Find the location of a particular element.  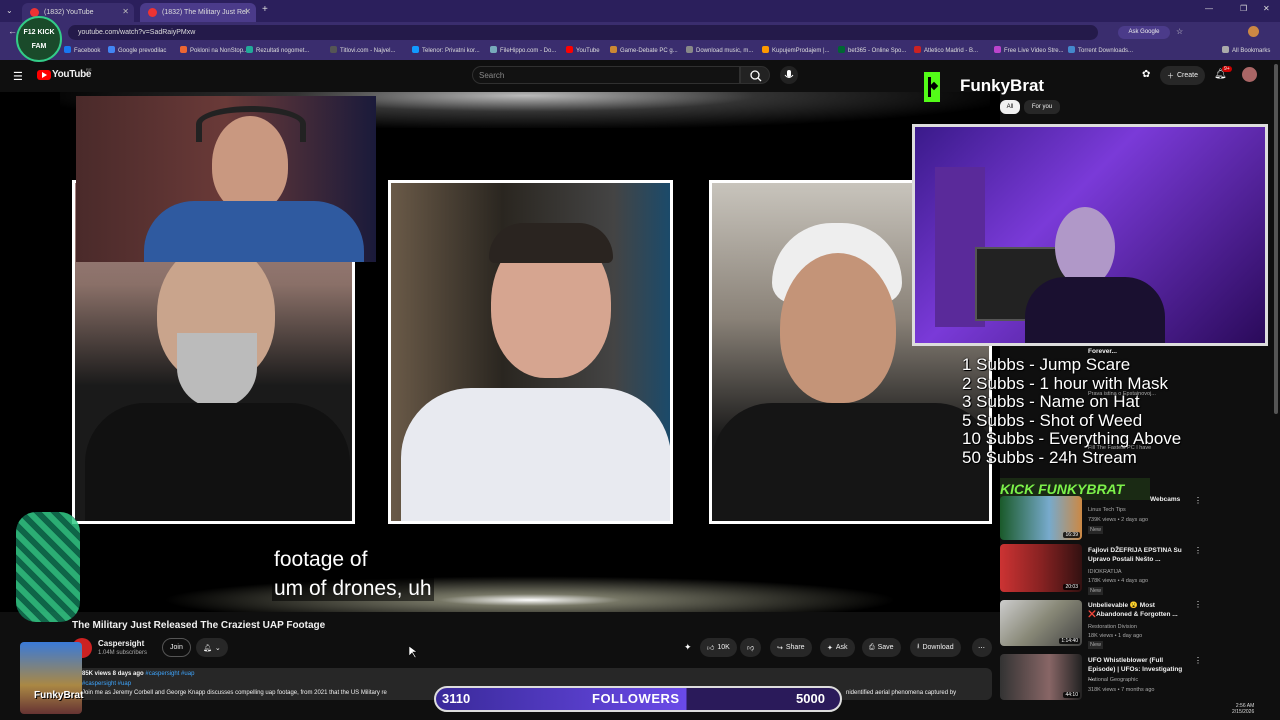

rec-thumbnail: 20:03 is located at coordinates (1041, 568).